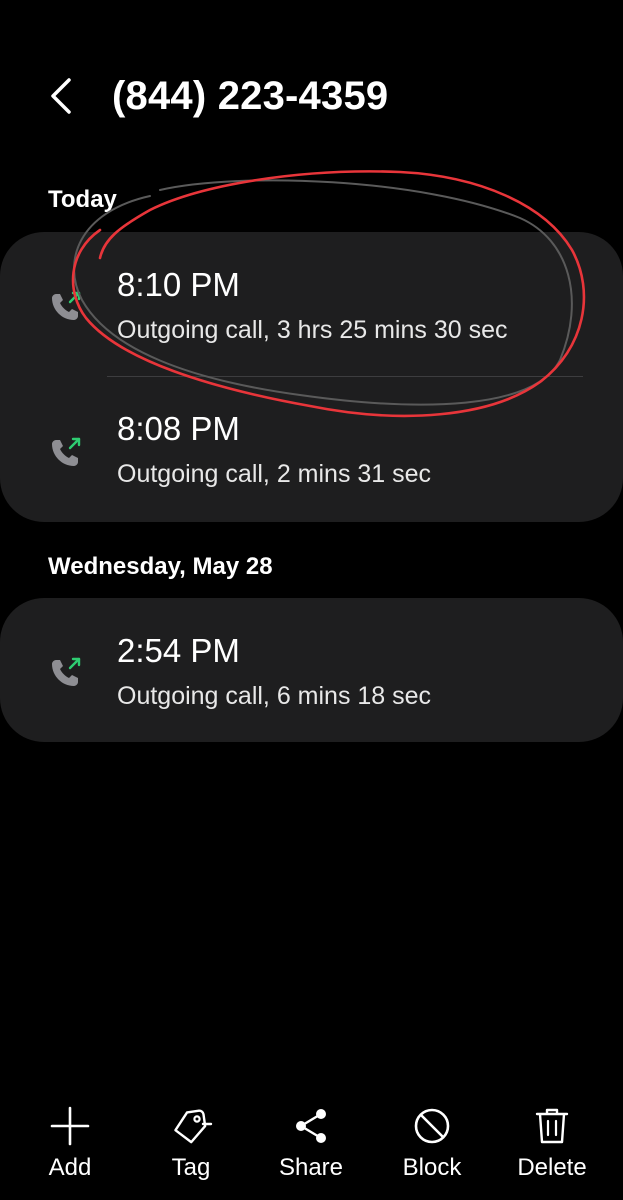  Describe the element at coordinates (178, 650) in the screenshot. I see `call-time: 2:54 PM` at that location.